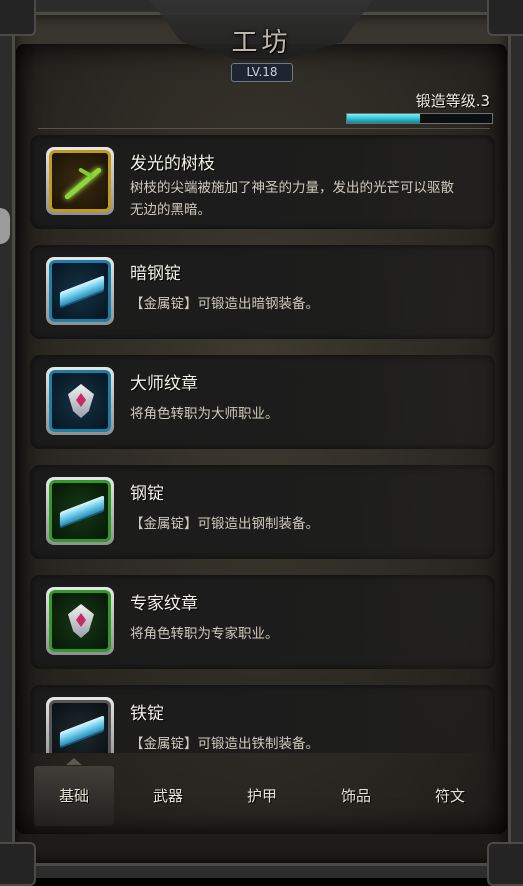 The image size is (523, 886). What do you see at coordinates (262, 292) in the screenshot?
I see `list-item: 暗钢锭 【金属锭】可锻造出暗钢装备。` at bounding box center [262, 292].